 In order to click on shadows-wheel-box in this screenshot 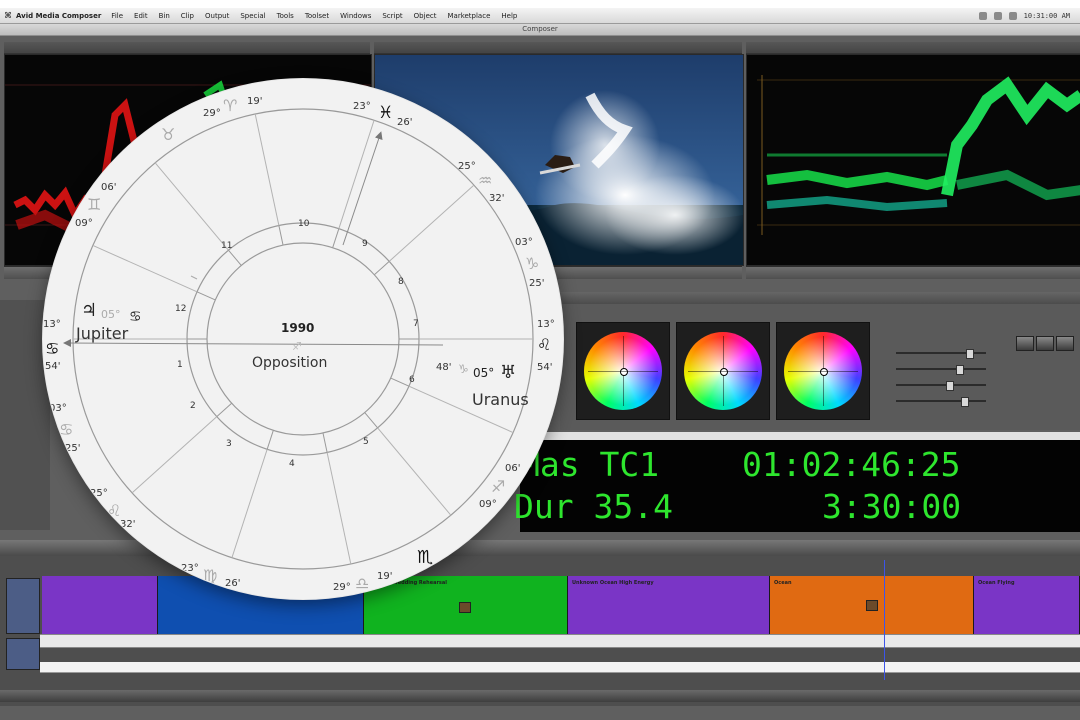, I will do `click(623, 371)`.